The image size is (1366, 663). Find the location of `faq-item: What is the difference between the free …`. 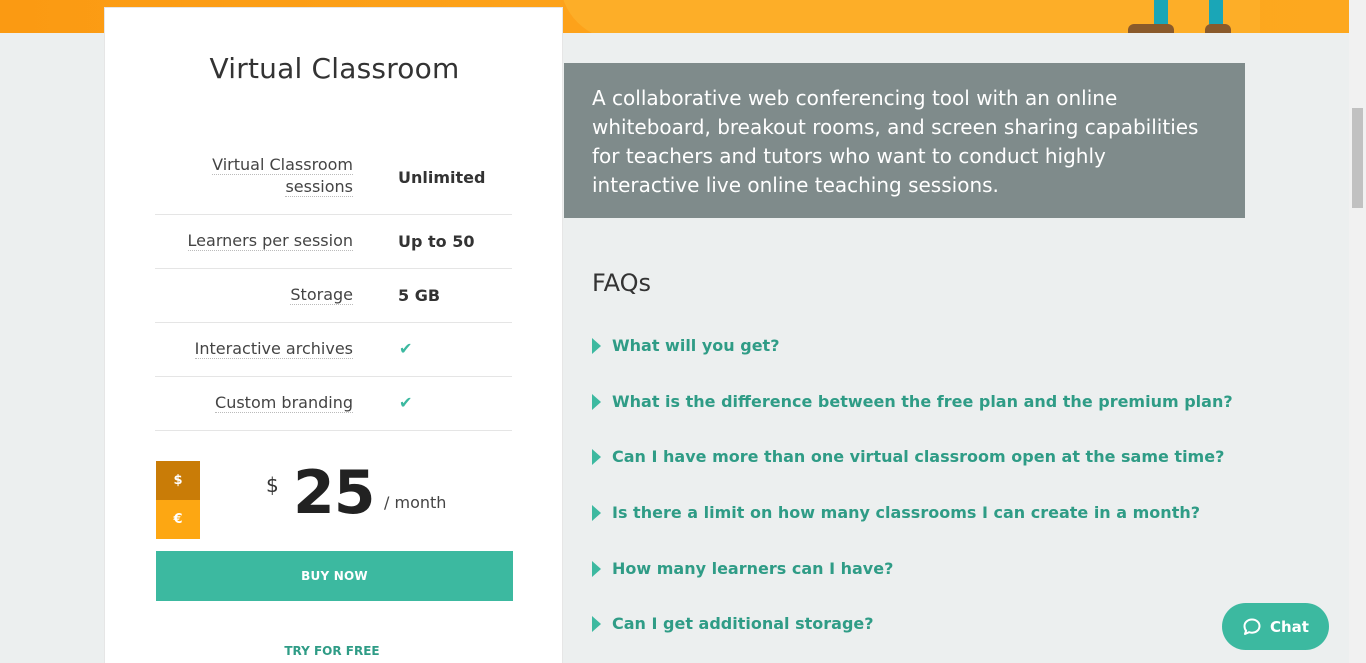

faq-item: What is the difference between the free … is located at coordinates (912, 401).